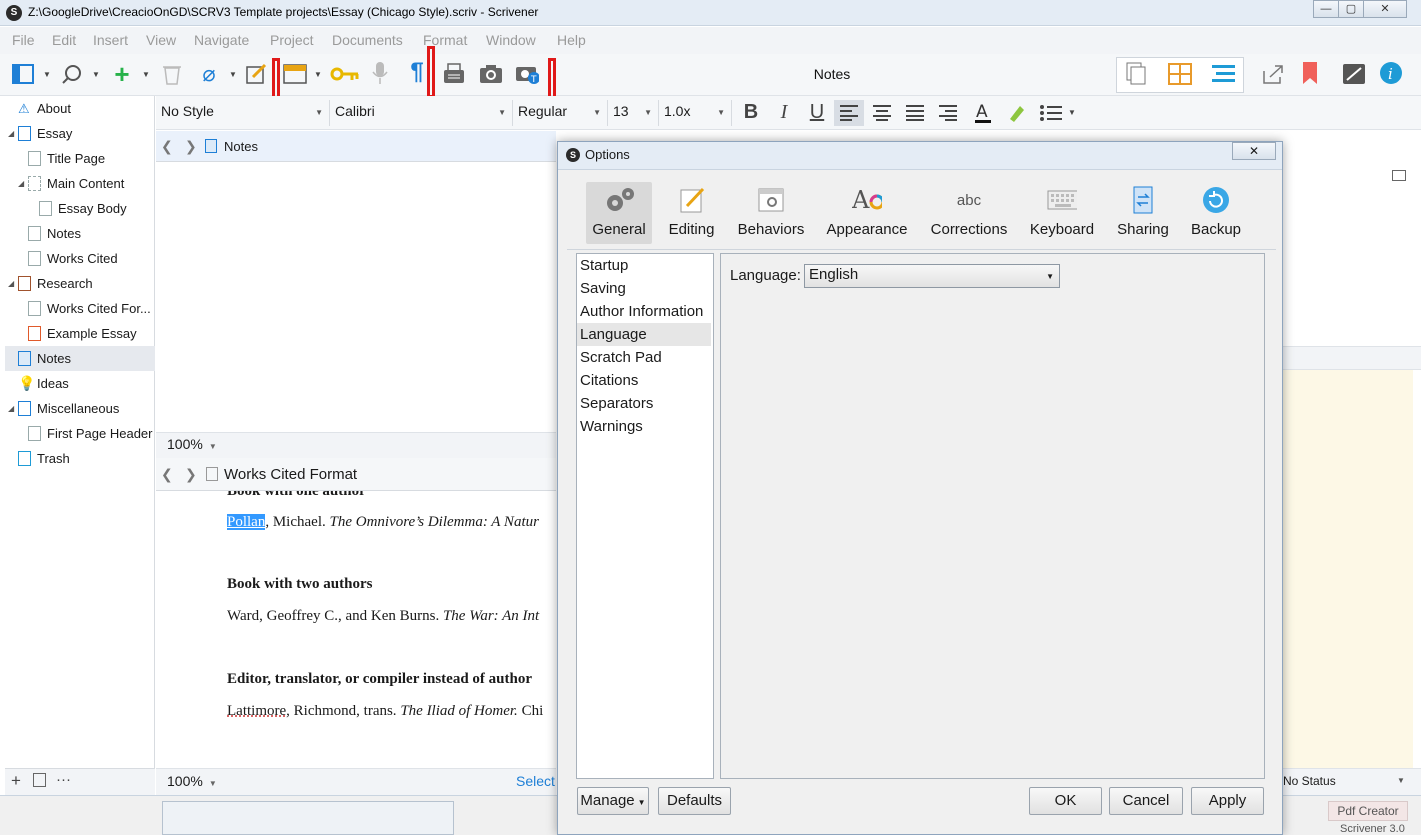 This screenshot has height=835, width=1421. What do you see at coordinates (644, 357) in the screenshot?
I see `section-scratch-pad: Scratch Pad` at bounding box center [644, 357].